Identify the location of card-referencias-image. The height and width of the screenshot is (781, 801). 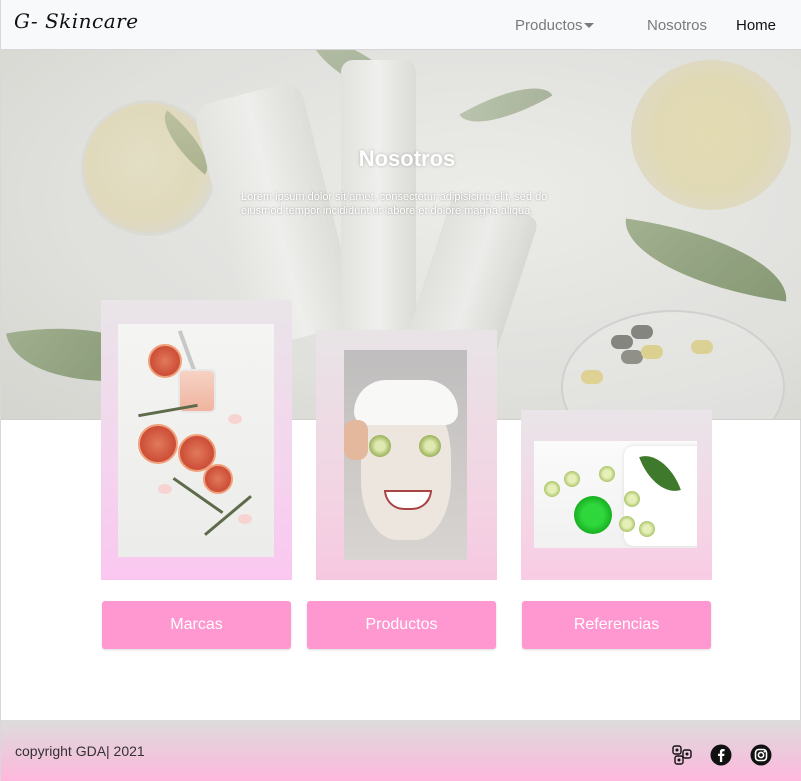
(615, 494).